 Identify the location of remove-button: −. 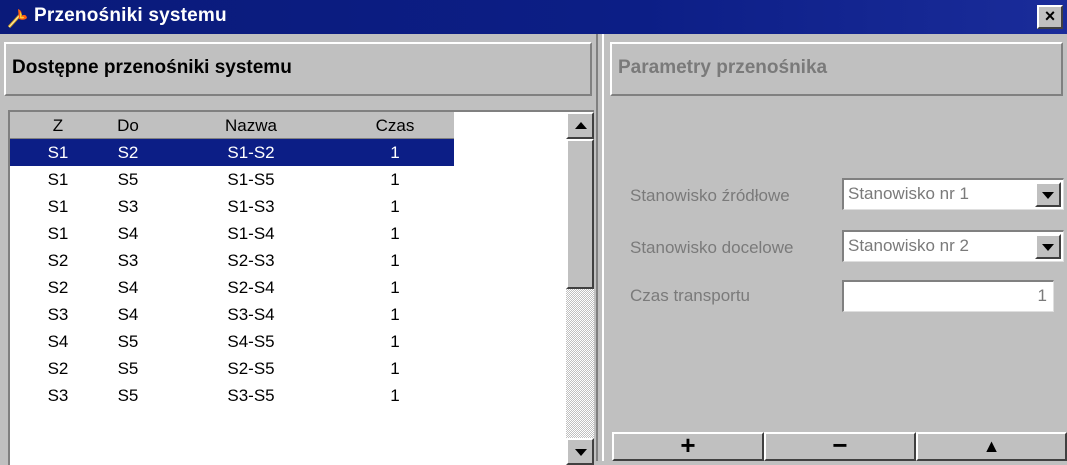
(840, 446).